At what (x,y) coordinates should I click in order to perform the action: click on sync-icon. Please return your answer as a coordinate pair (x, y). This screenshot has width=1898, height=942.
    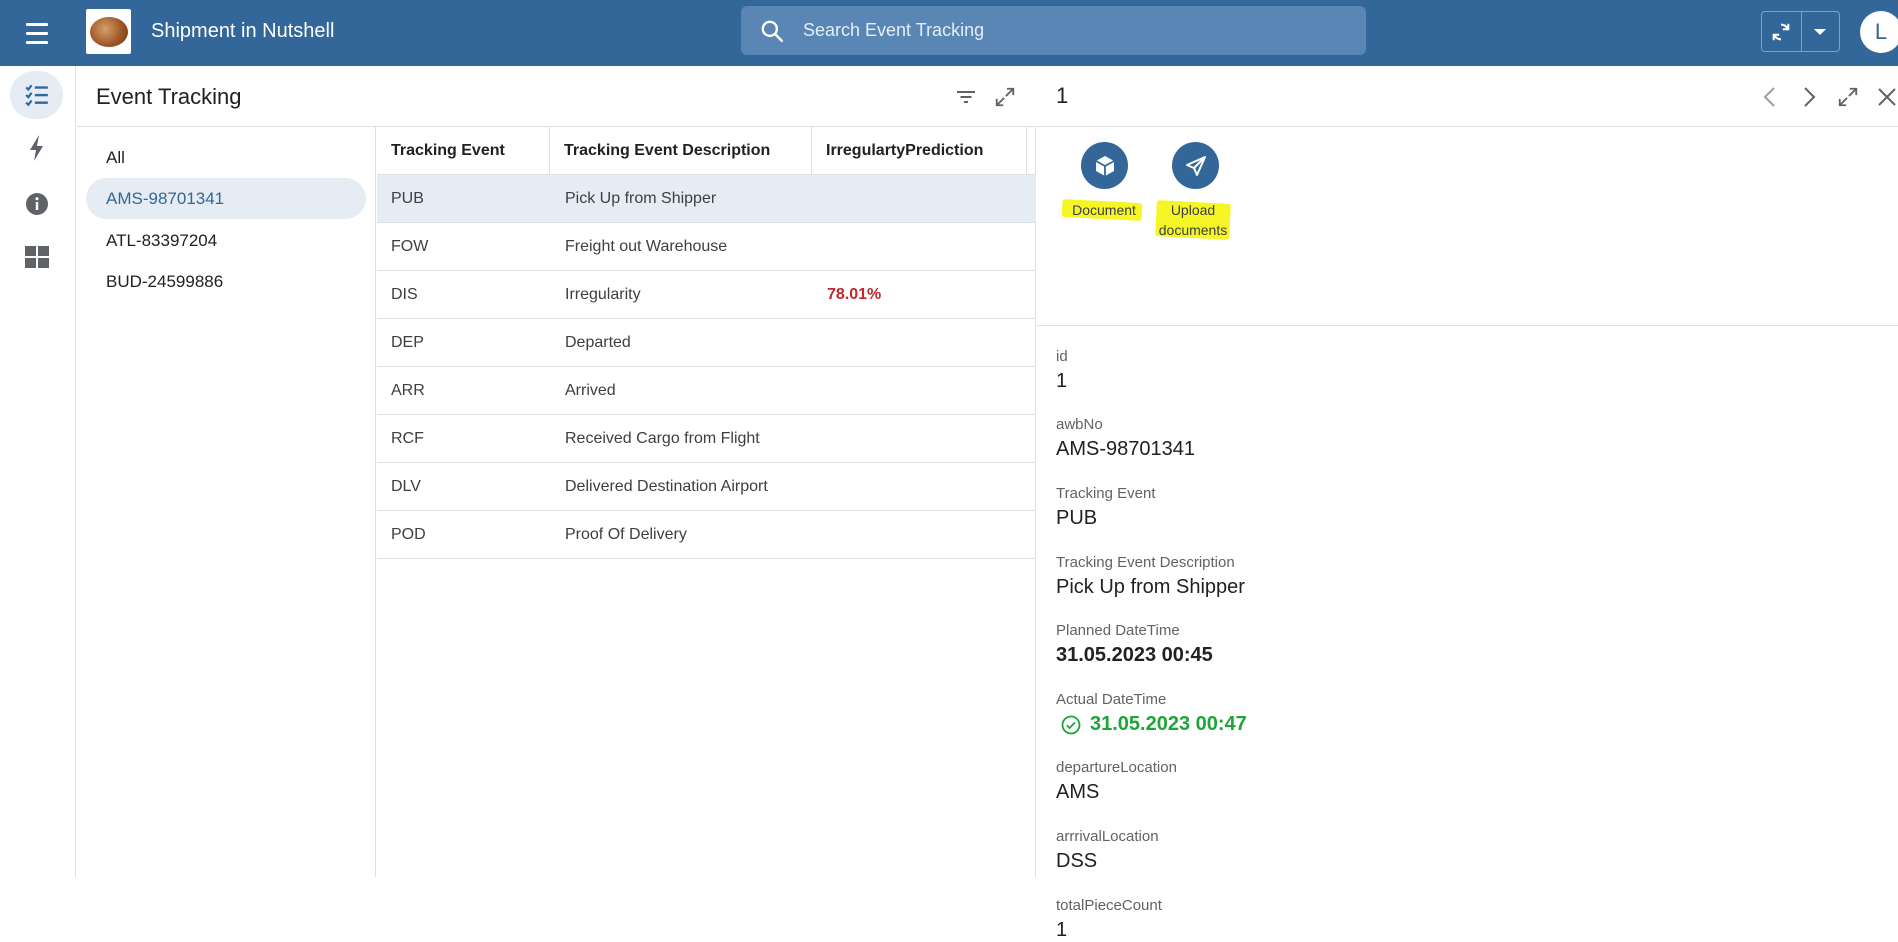
    Looking at the image, I should click on (1781, 31).